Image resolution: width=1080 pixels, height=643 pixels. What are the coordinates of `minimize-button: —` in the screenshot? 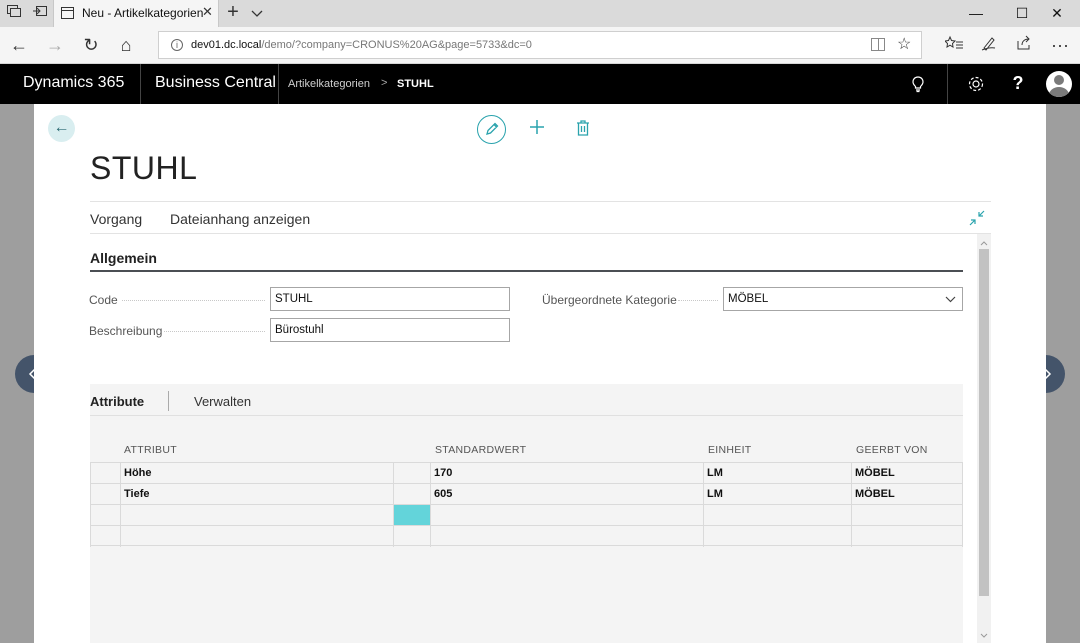 It's located at (976, 13).